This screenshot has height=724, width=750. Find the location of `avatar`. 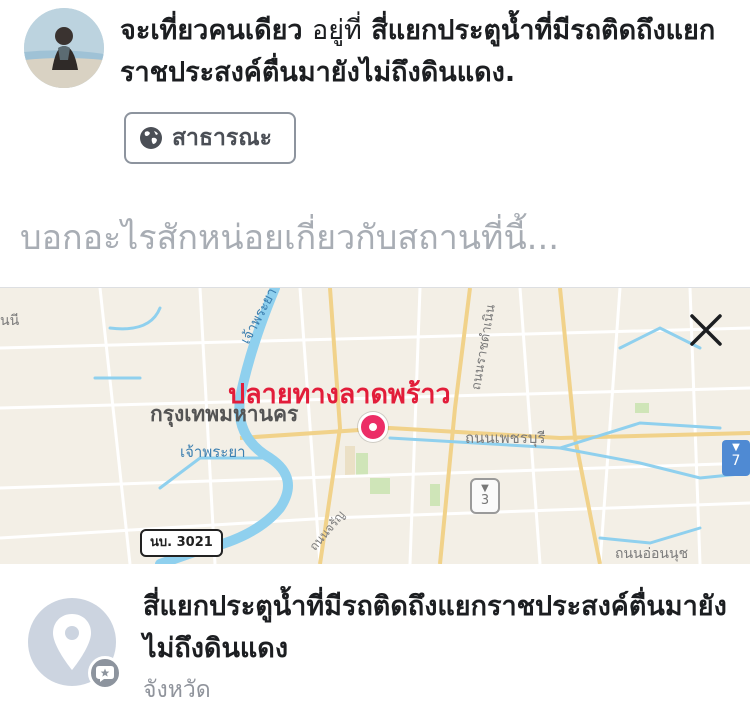

avatar is located at coordinates (64, 48).